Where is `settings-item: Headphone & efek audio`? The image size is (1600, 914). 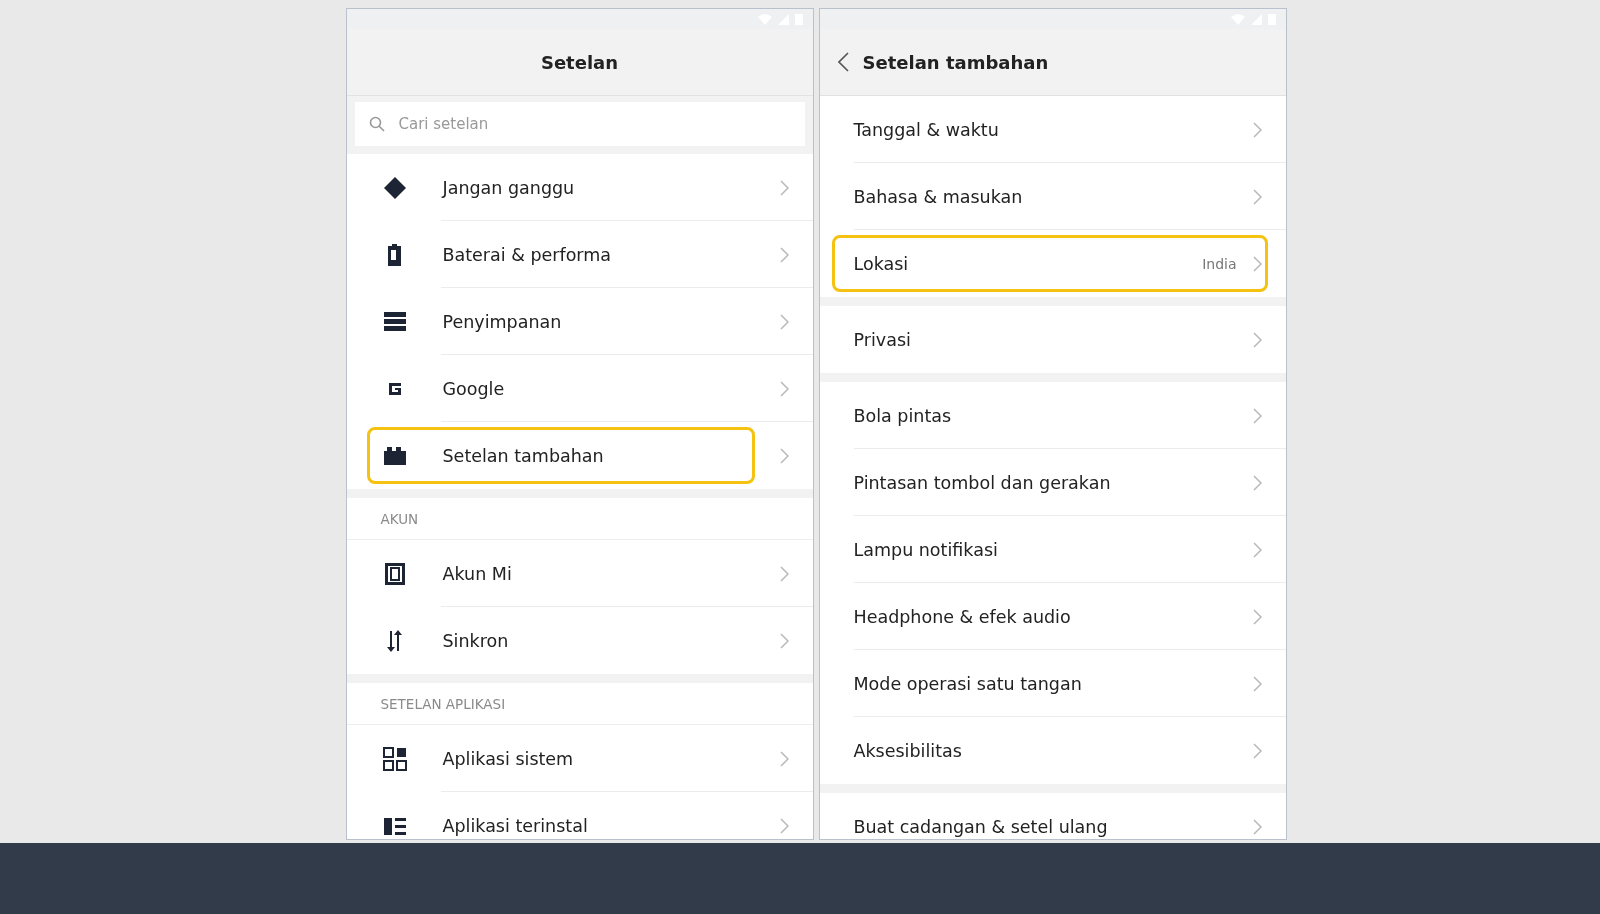
settings-item: Headphone & efek audio is located at coordinates (1052, 616).